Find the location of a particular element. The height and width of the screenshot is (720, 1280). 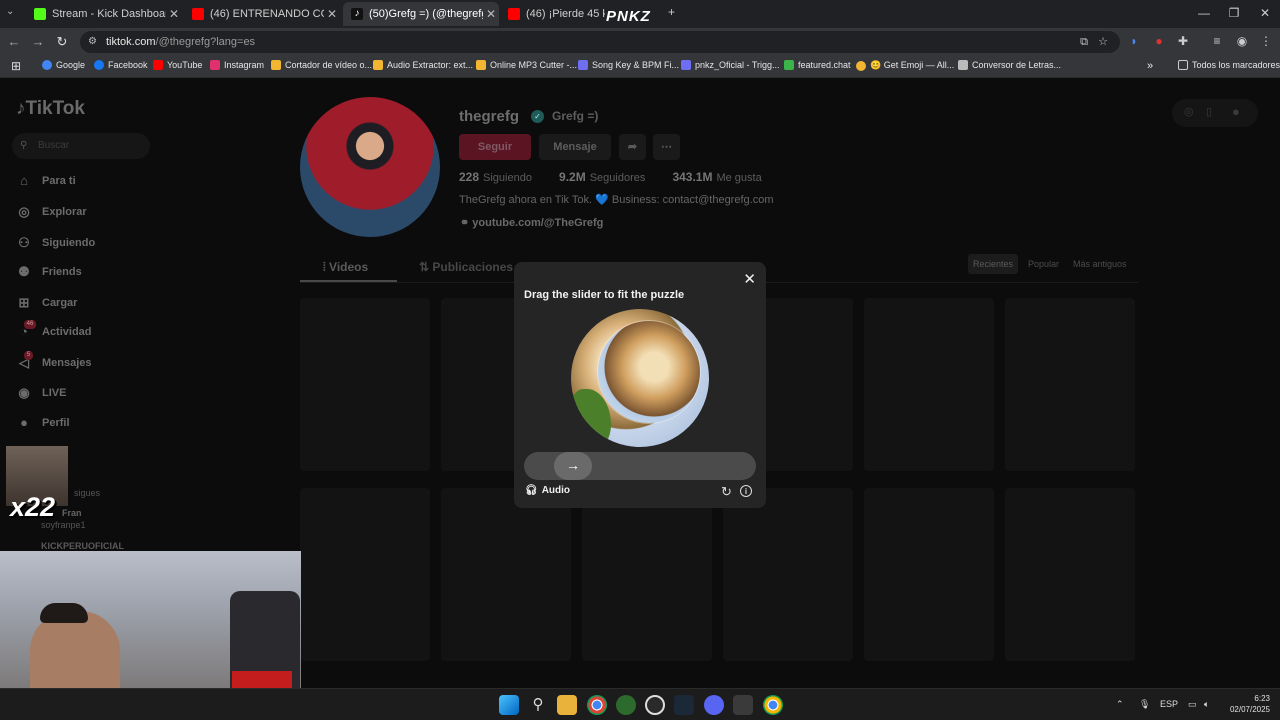

install-app-icon: ⧉ is located at coordinates (1084, 42).